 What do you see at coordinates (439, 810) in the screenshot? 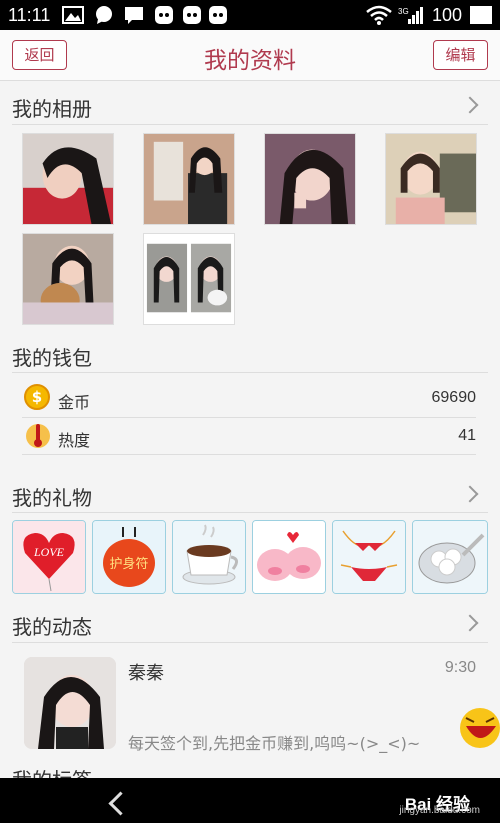
I see `watermark-site: jingyan.baidu.com` at bounding box center [439, 810].